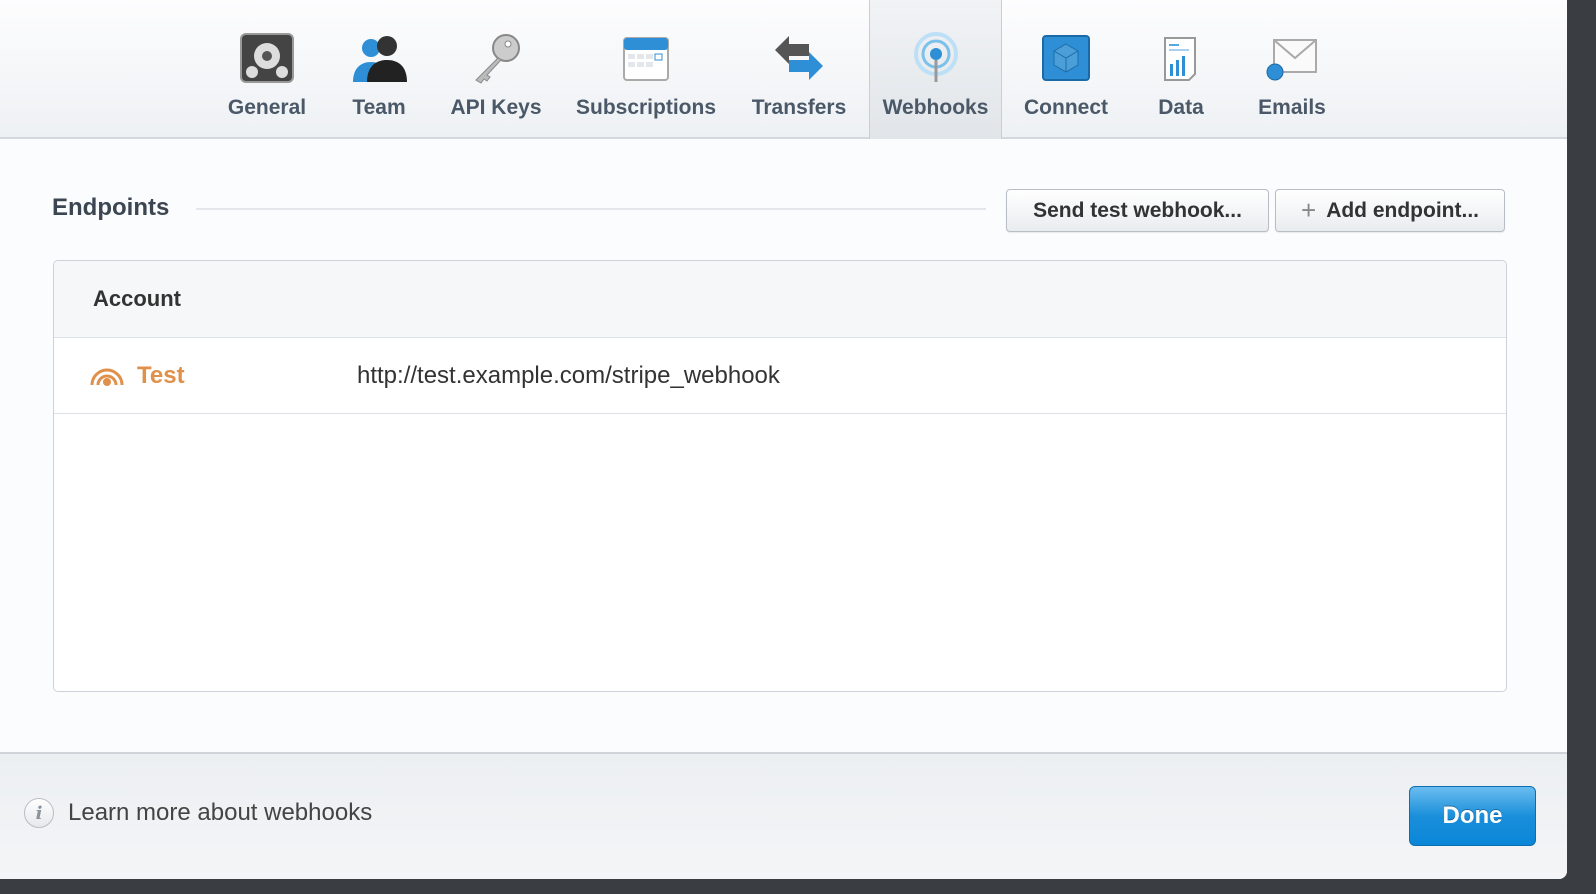 The image size is (1596, 894). What do you see at coordinates (799, 58) in the screenshot?
I see `transfer-arrows-icon` at bounding box center [799, 58].